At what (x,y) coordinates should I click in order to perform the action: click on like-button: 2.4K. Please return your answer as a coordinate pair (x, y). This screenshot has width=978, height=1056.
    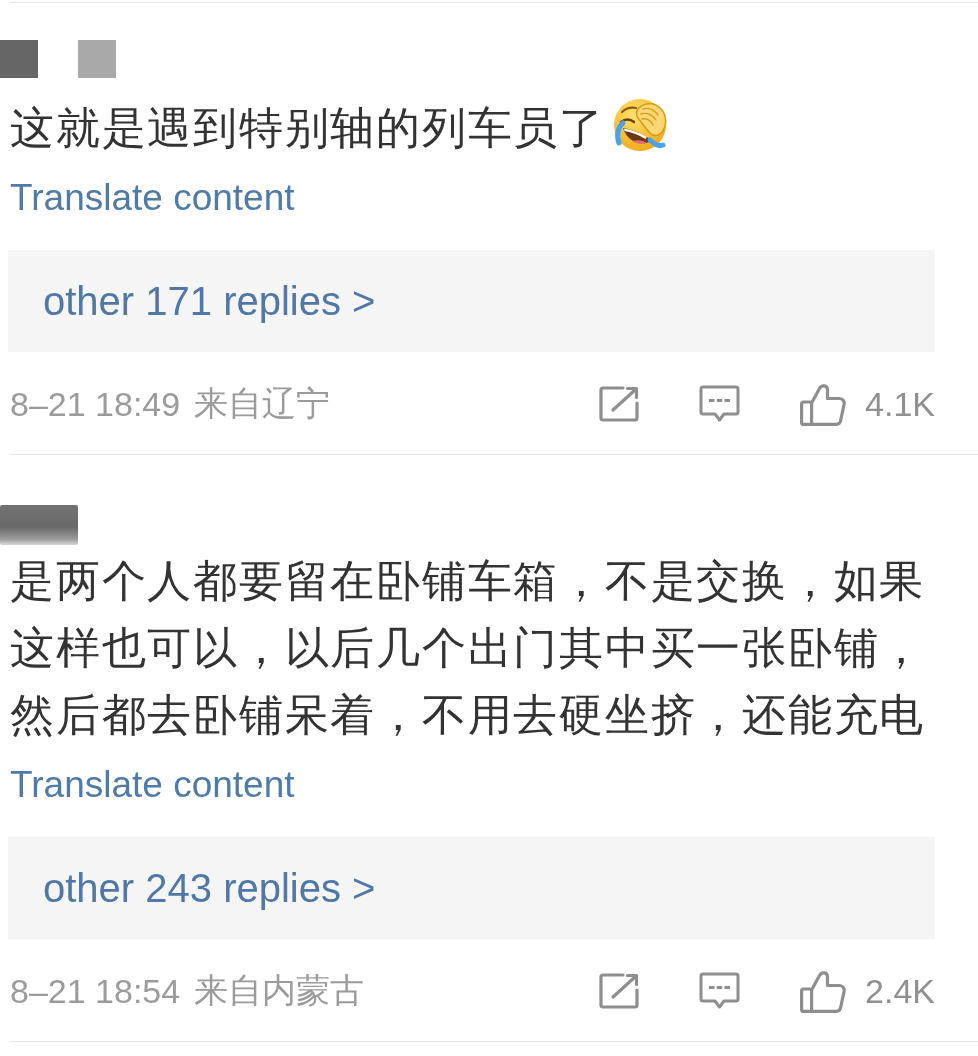
    Looking at the image, I should click on (867, 991).